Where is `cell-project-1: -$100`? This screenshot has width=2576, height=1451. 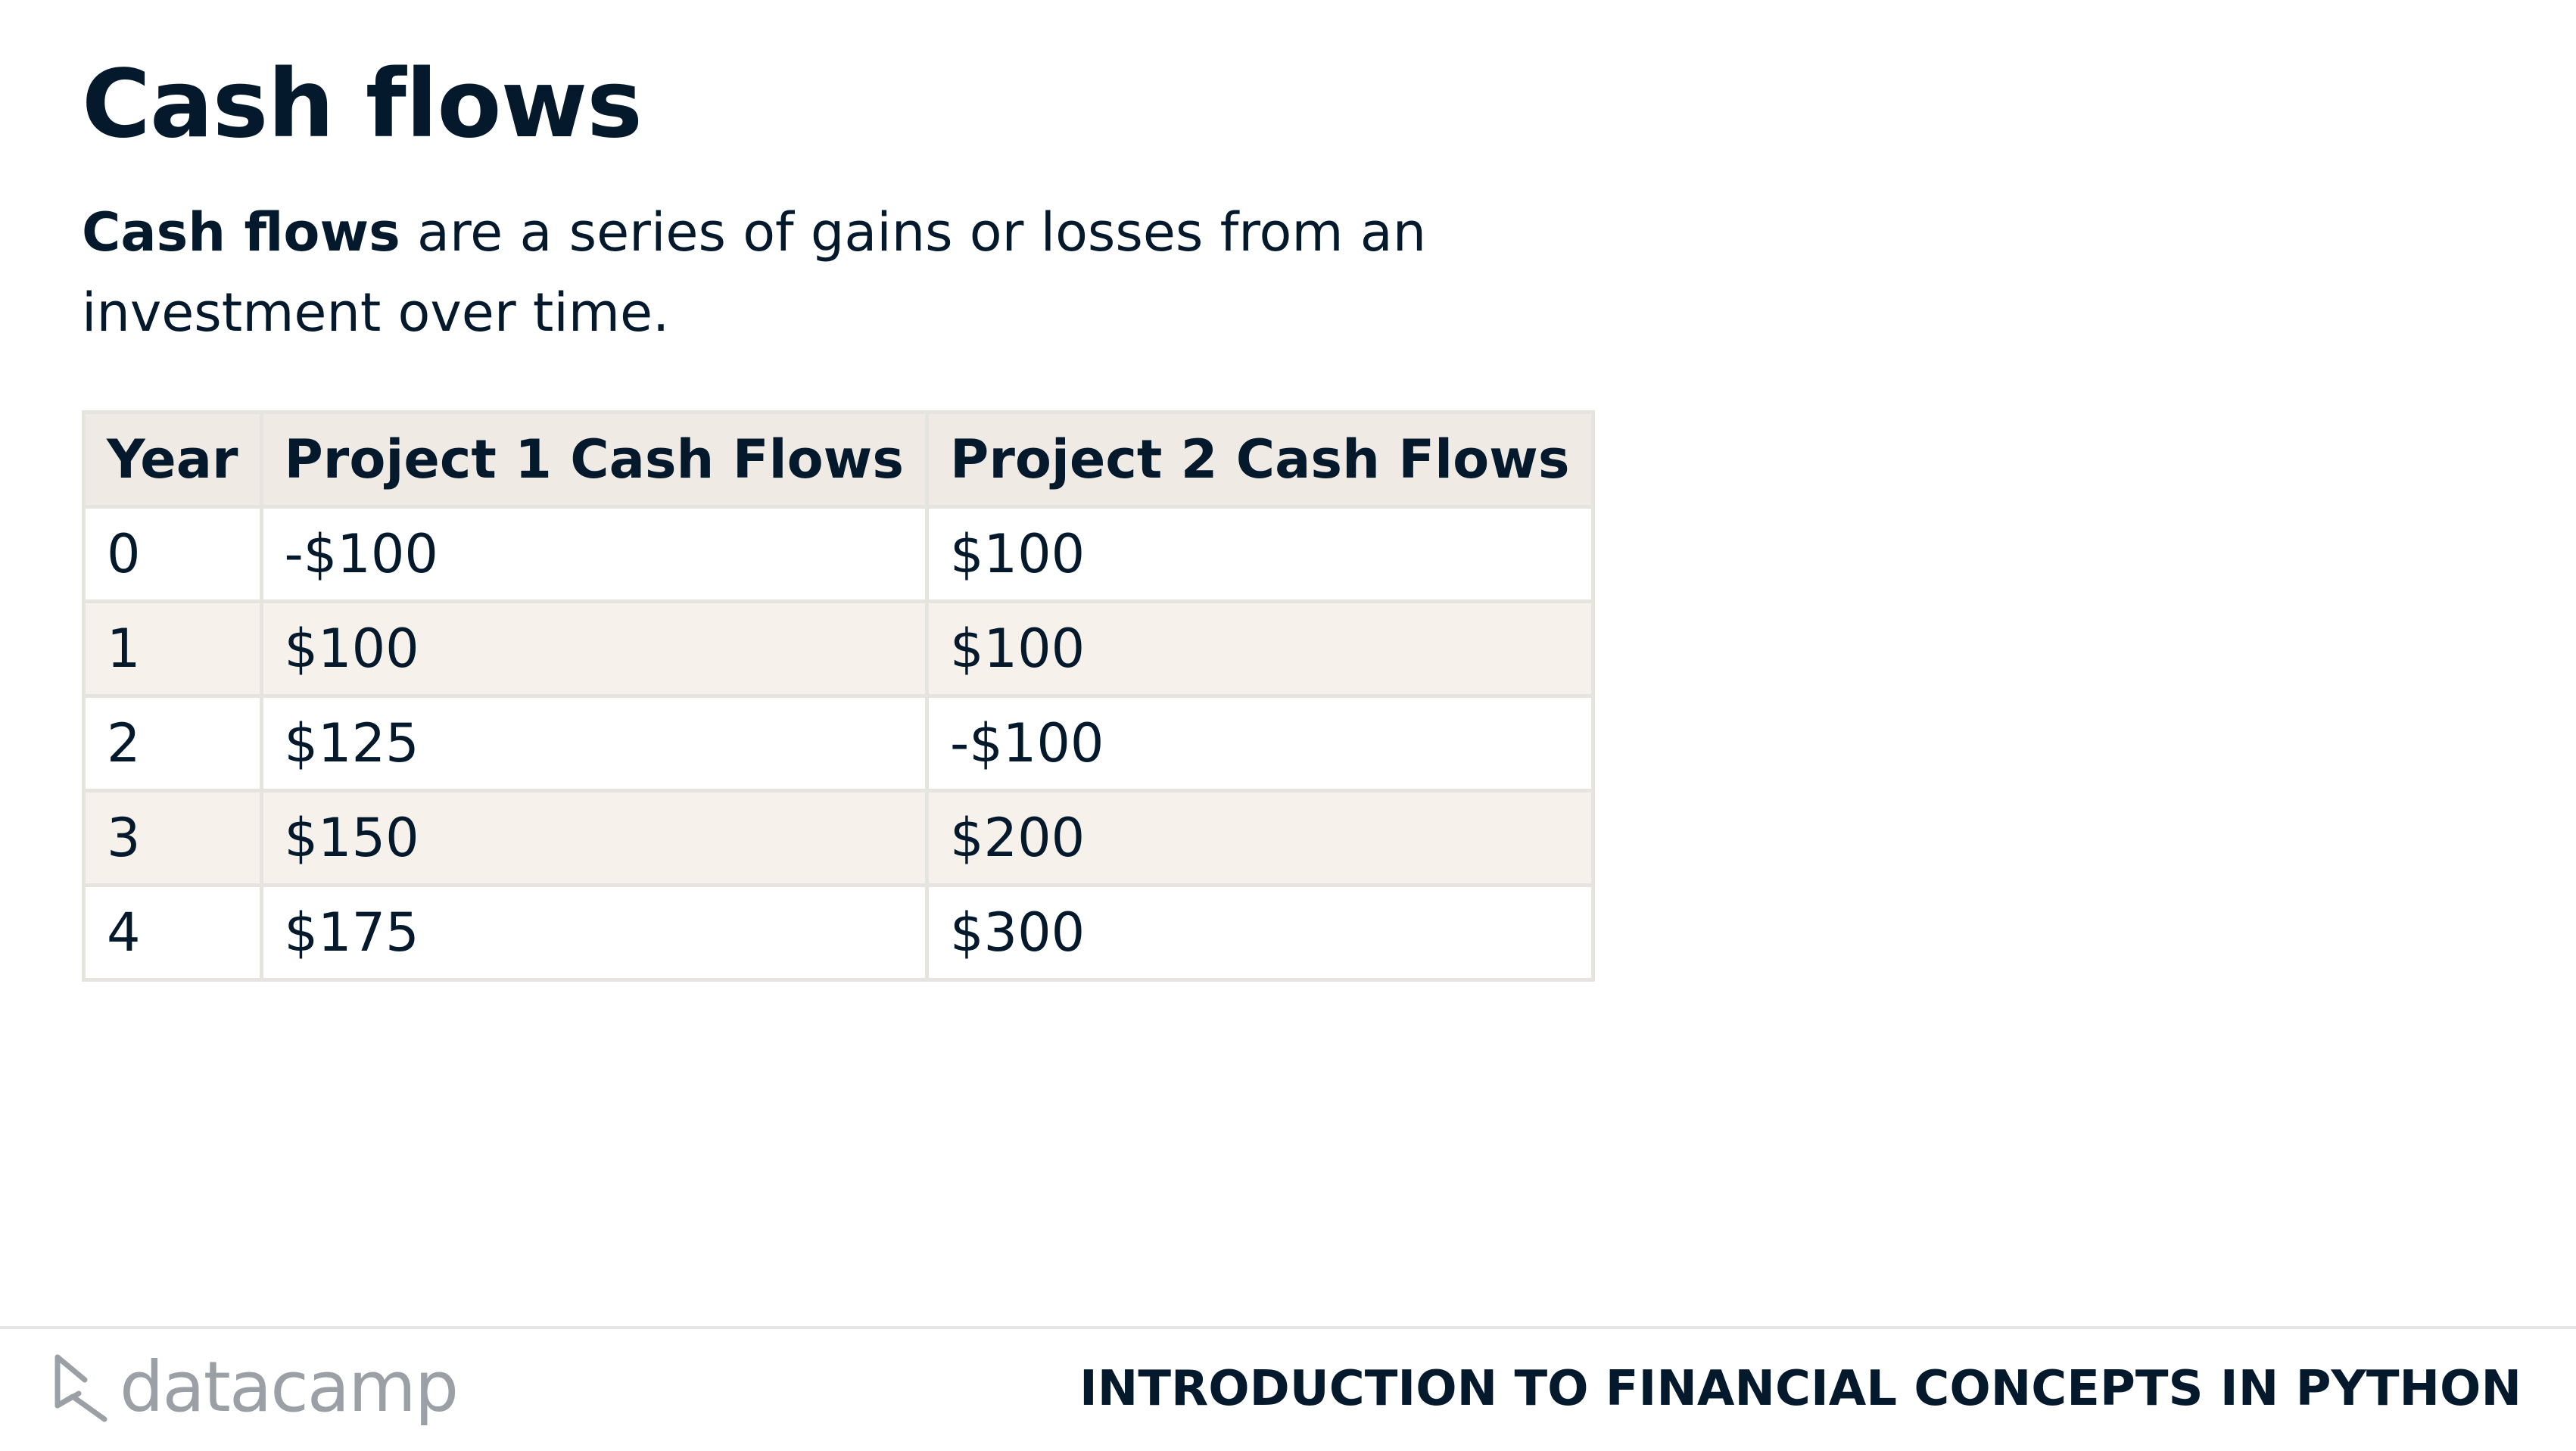
cell-project-1: -$100 is located at coordinates (594, 554).